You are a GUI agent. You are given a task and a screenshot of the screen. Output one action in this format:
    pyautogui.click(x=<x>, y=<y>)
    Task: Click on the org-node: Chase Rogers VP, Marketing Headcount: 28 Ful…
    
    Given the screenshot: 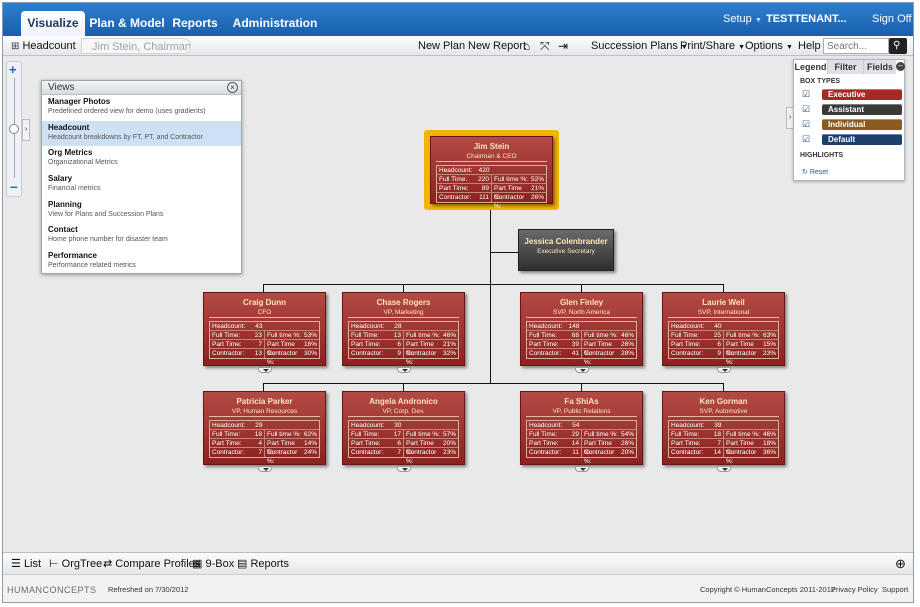 What is the action you would take?
    pyautogui.click(x=403, y=329)
    